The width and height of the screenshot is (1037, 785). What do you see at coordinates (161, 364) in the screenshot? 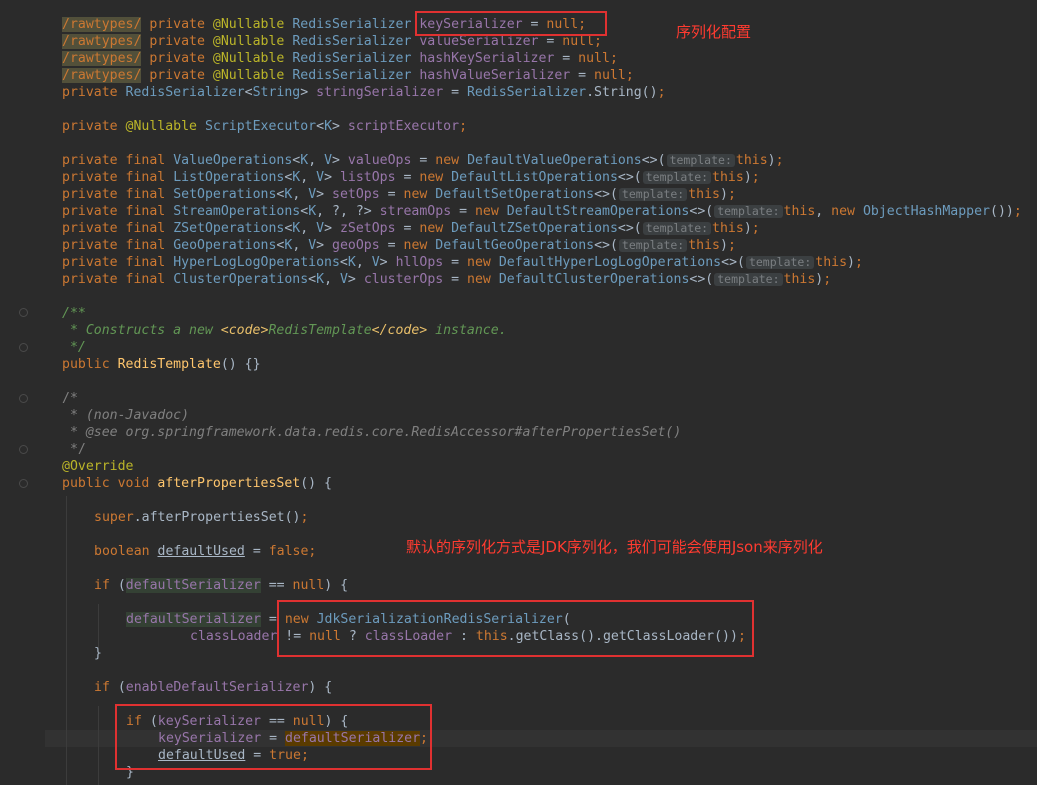
I see `code-line: public RedisTemplate() {}` at bounding box center [161, 364].